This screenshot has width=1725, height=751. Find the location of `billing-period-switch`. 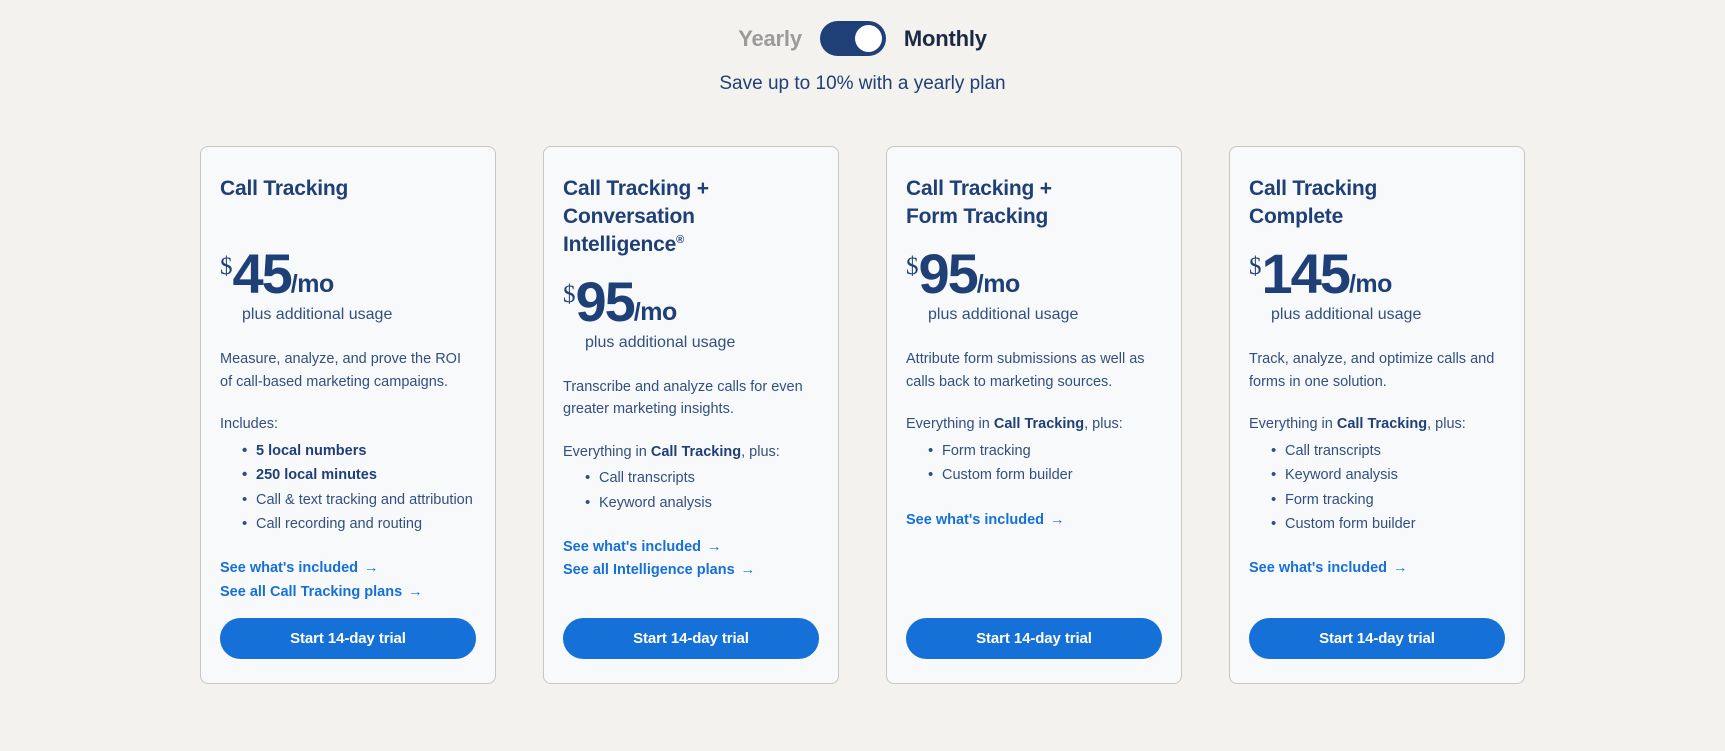

billing-period-switch is located at coordinates (852, 38).